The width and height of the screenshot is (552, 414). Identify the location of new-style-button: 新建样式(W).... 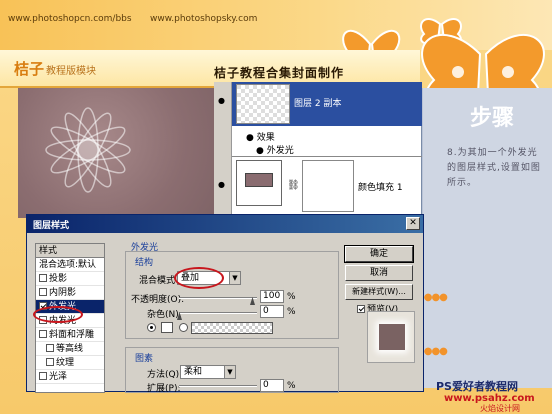
(379, 292).